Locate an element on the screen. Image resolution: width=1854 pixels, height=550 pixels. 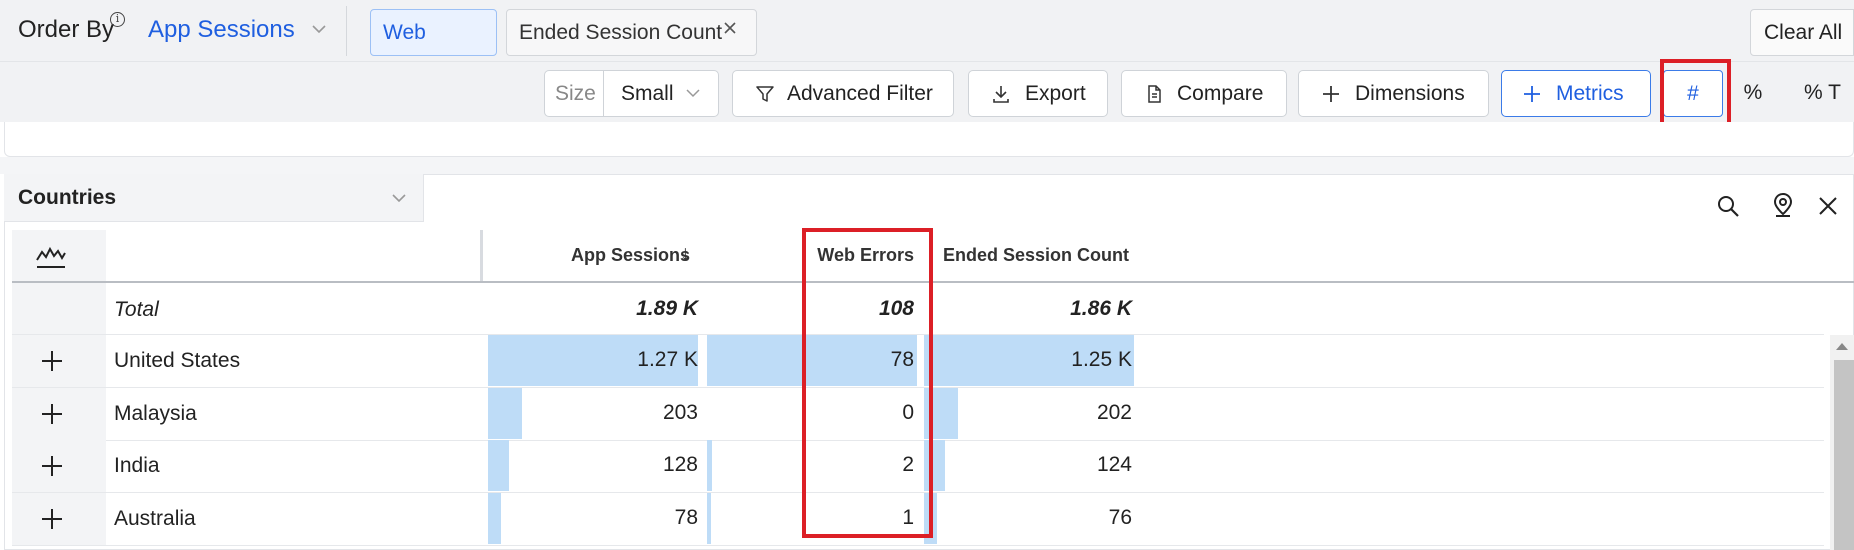
row-gutter is located at coordinates (59, 309).